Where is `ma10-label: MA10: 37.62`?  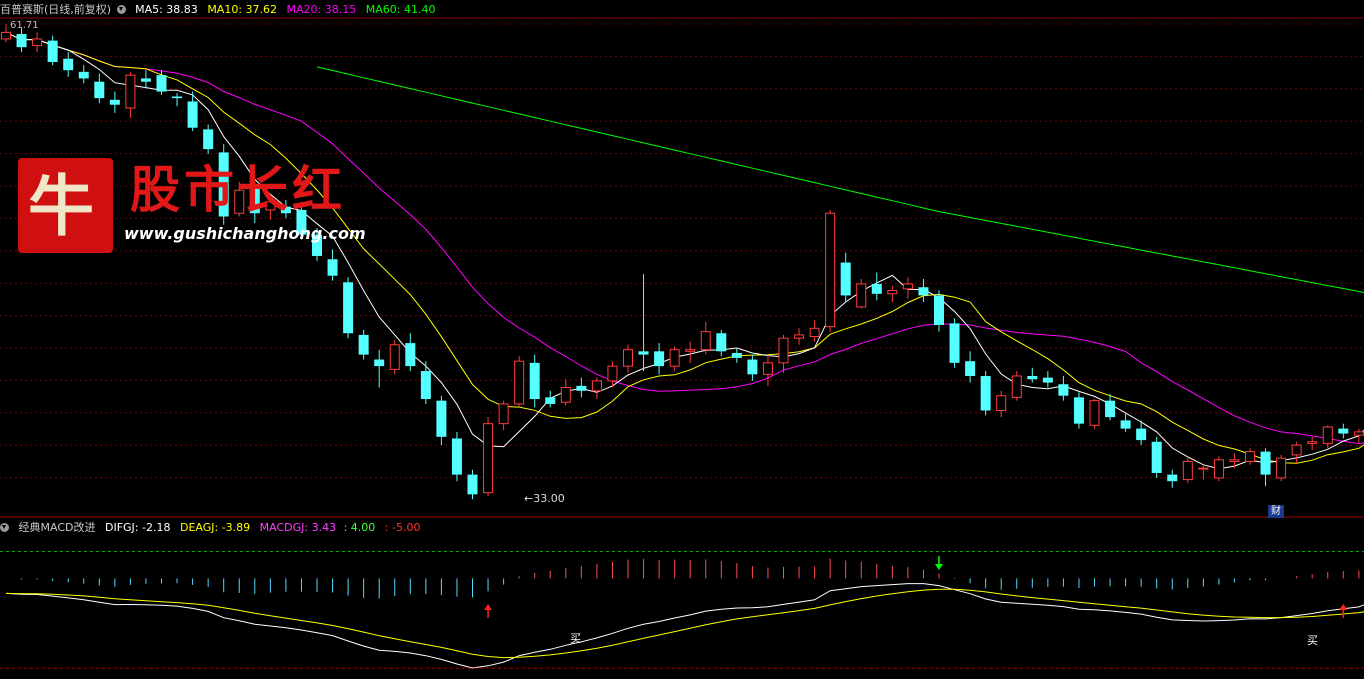 ma10-label: MA10: 37.62 is located at coordinates (242, 9).